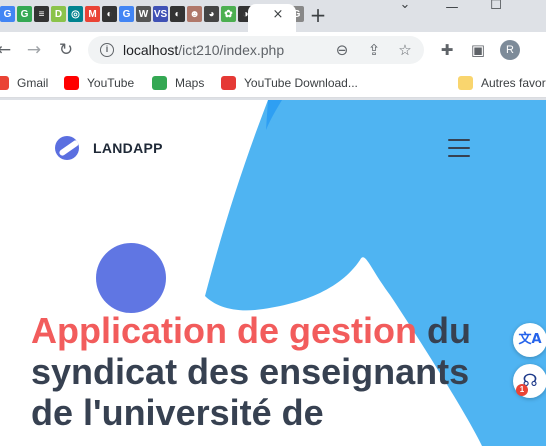 This screenshot has width=546, height=446. Describe the element at coordinates (143, 14) in the screenshot. I see `tab-favicon-icon: W` at that location.